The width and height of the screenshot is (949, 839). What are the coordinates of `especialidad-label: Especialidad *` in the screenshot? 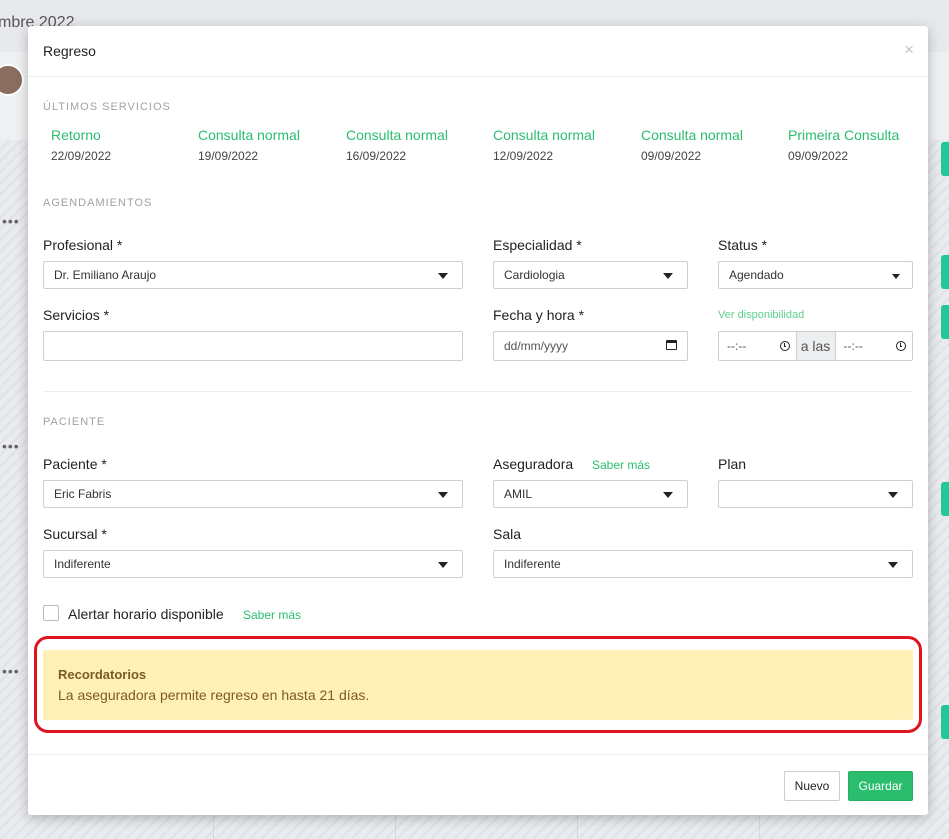 It's located at (537, 245).